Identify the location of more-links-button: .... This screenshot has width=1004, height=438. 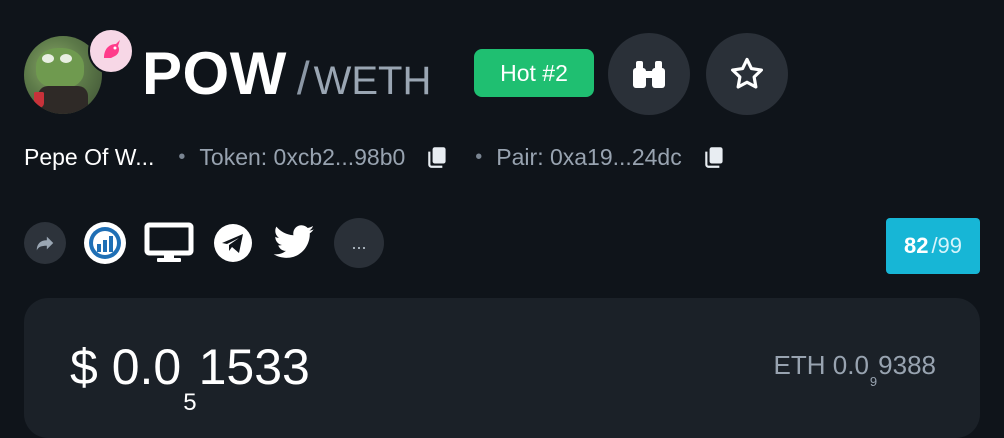
(359, 243).